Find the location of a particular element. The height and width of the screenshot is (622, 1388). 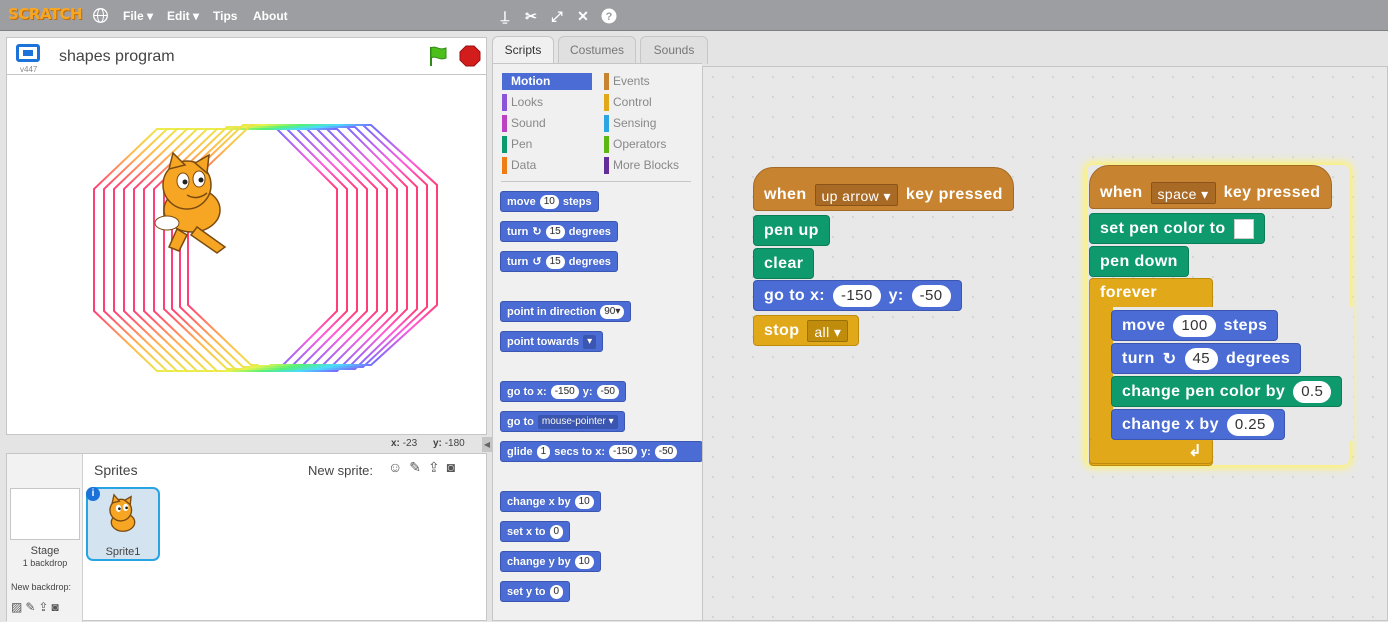

backdrop-tools: ▨ ✎ ⇪ ◙ is located at coordinates (35, 607).